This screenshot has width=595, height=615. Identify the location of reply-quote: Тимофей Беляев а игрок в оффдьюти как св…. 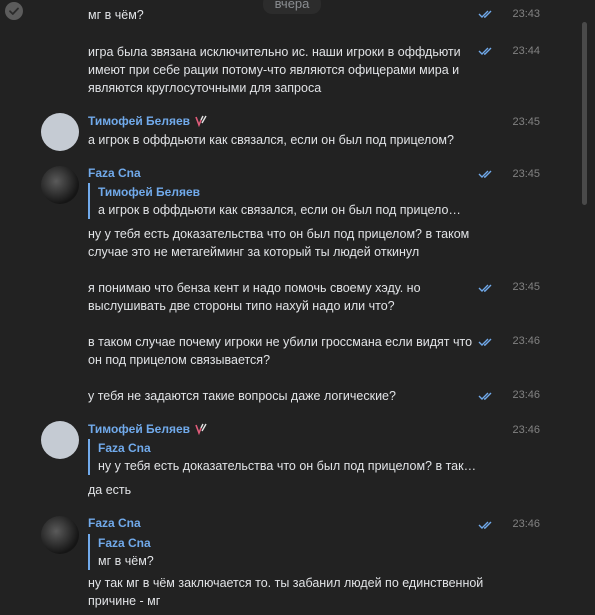
(290, 201).